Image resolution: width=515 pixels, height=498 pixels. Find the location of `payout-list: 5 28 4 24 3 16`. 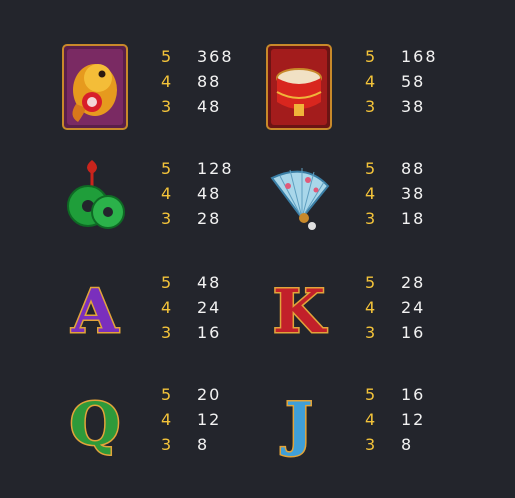

payout-list: 5 28 4 24 3 16 is located at coordinates (395, 307).